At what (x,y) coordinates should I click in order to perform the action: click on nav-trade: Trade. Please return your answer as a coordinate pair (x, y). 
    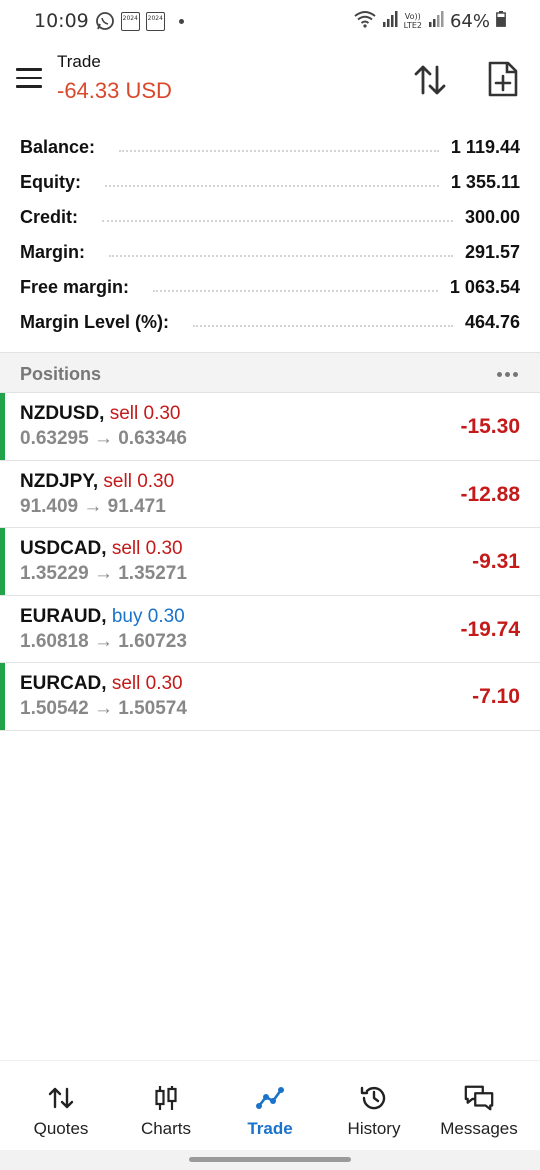
    Looking at the image, I should click on (270, 1106).